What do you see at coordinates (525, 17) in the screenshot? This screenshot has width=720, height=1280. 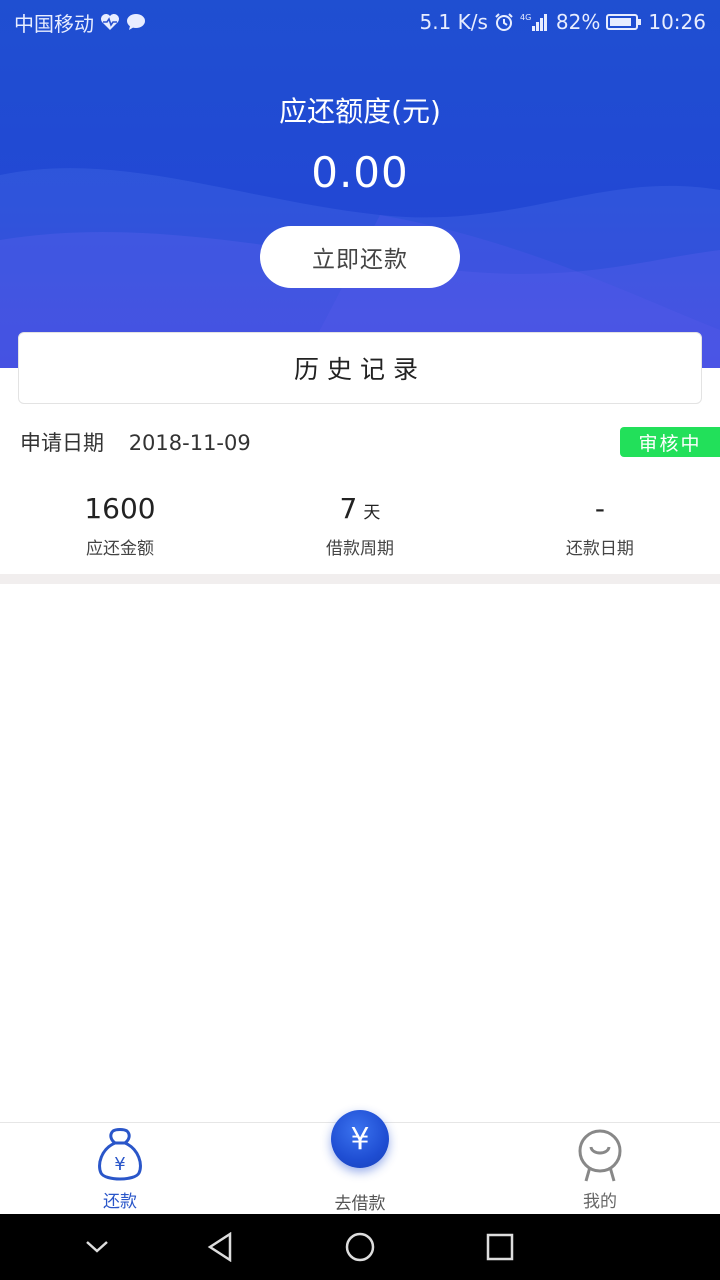 I see `network-type: 4G` at bounding box center [525, 17].